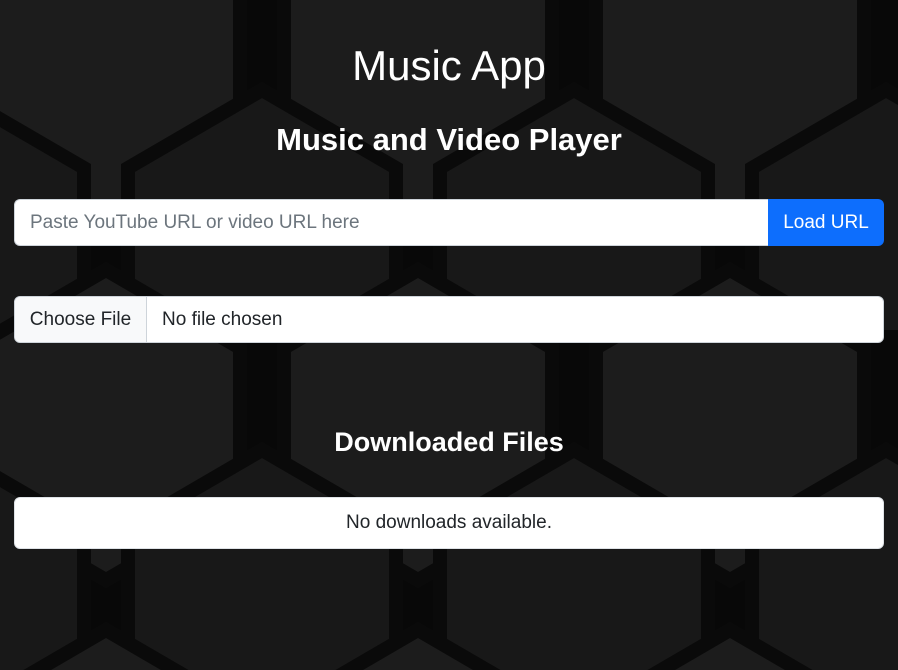 The width and height of the screenshot is (898, 670). Describe the element at coordinates (391, 222) in the screenshot. I see `url-input` at that location.